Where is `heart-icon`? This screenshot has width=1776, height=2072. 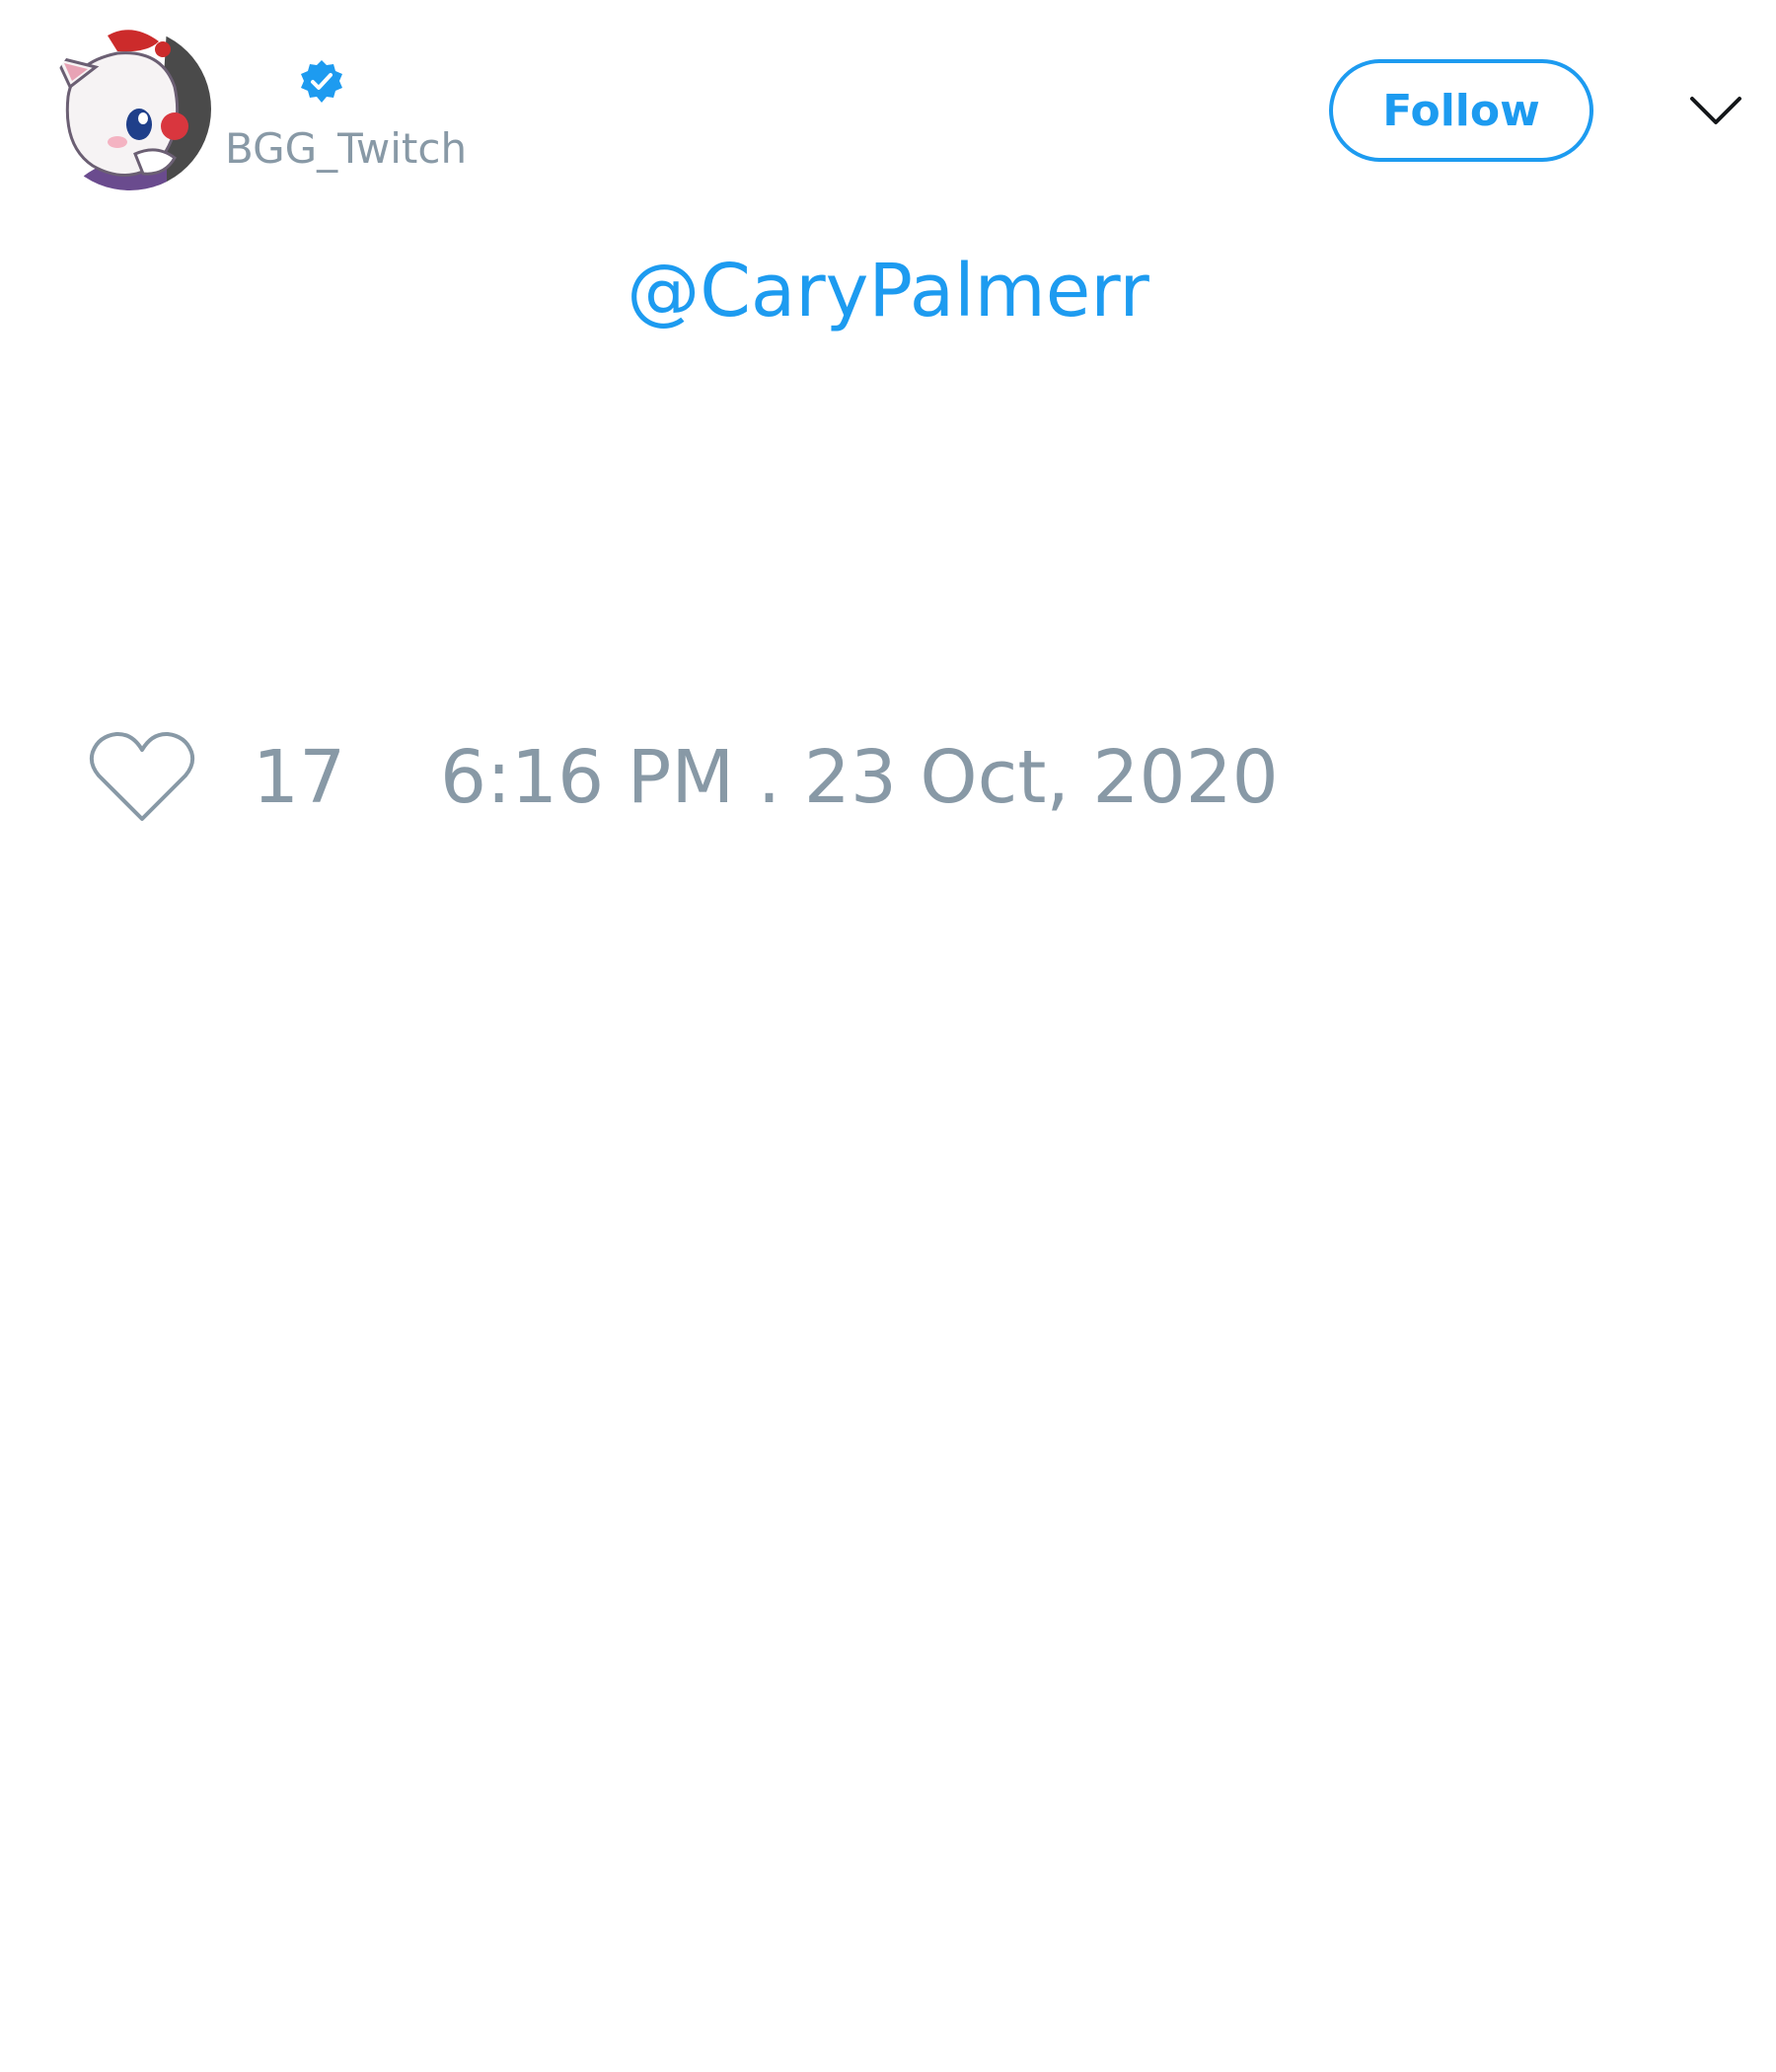 heart-icon is located at coordinates (142, 777).